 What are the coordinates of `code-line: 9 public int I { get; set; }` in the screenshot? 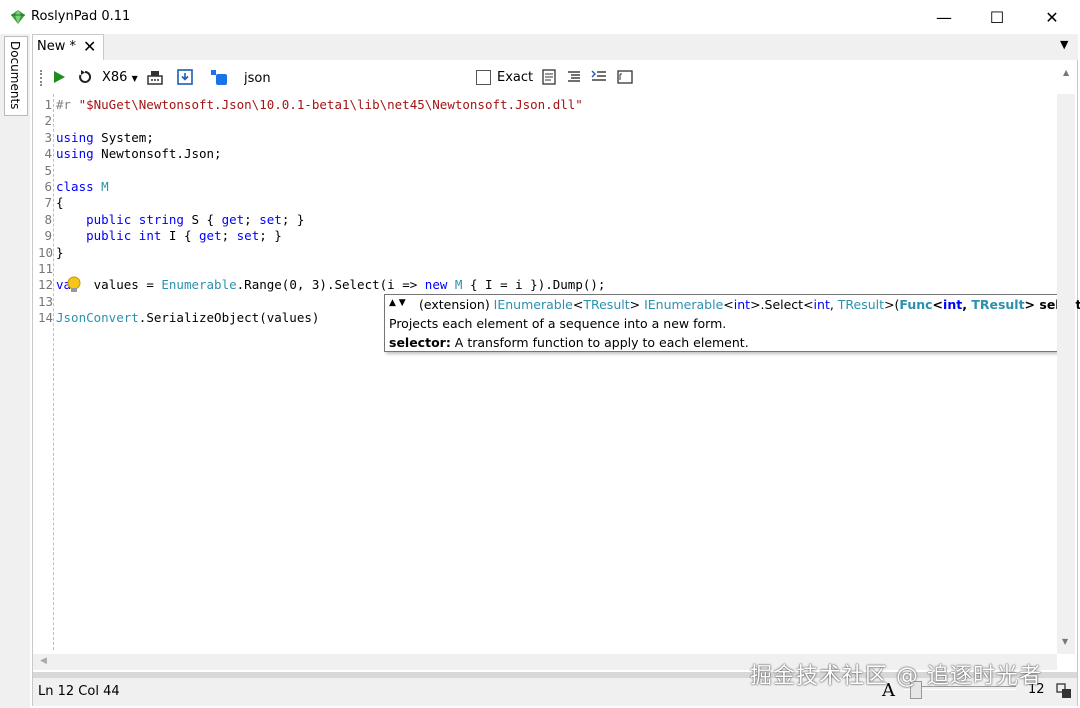 It's located at (160, 236).